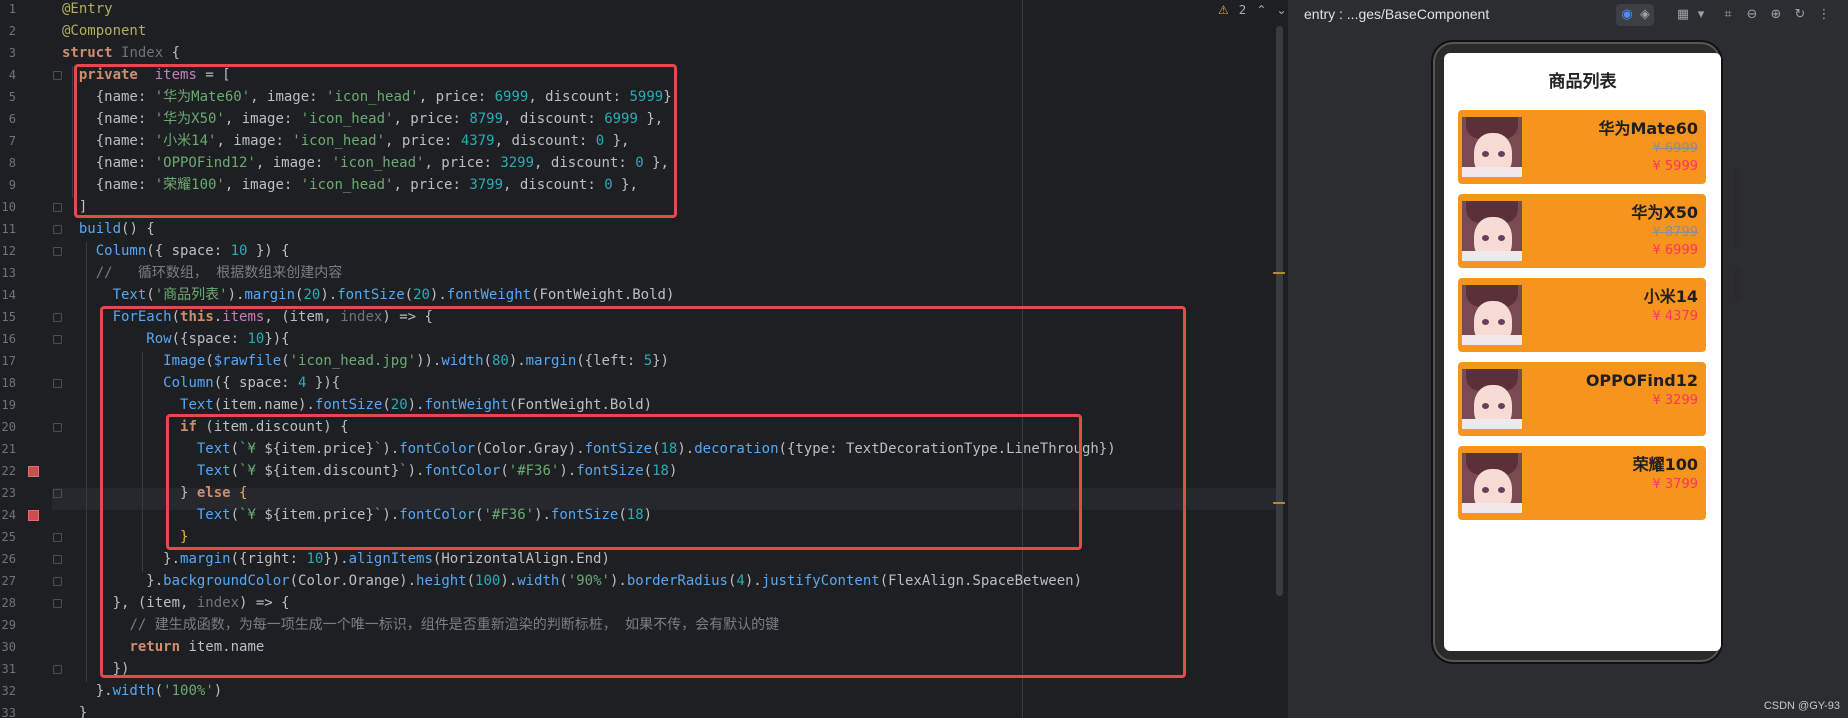 The height and width of the screenshot is (718, 1848). Describe the element at coordinates (108, 229) in the screenshot. I see `code-line: build() {` at that location.